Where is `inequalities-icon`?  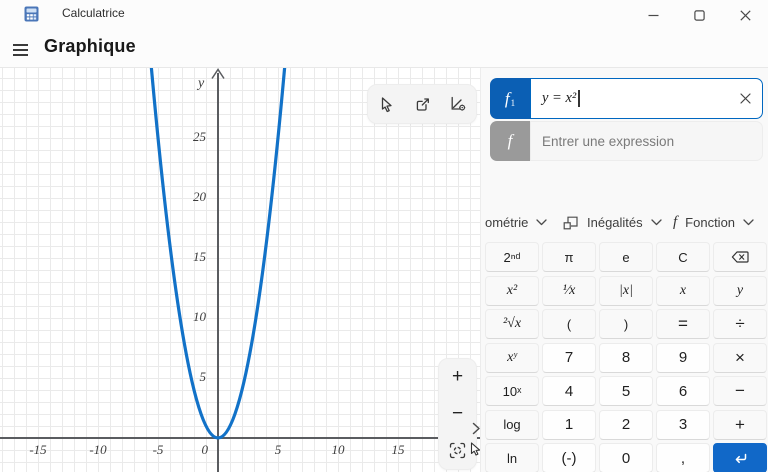
inequalities-icon is located at coordinates (570, 223).